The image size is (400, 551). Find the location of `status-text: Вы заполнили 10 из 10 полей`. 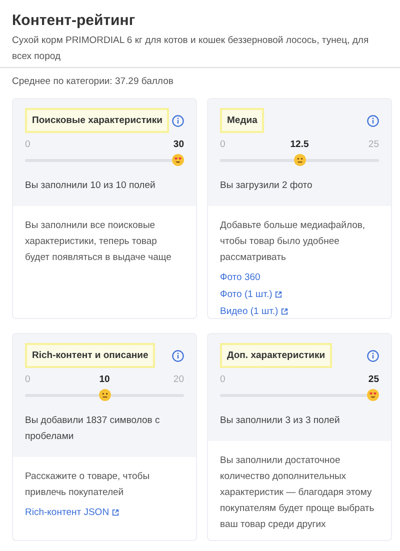

status-text: Вы заполнили 10 из 10 полей is located at coordinates (90, 186).